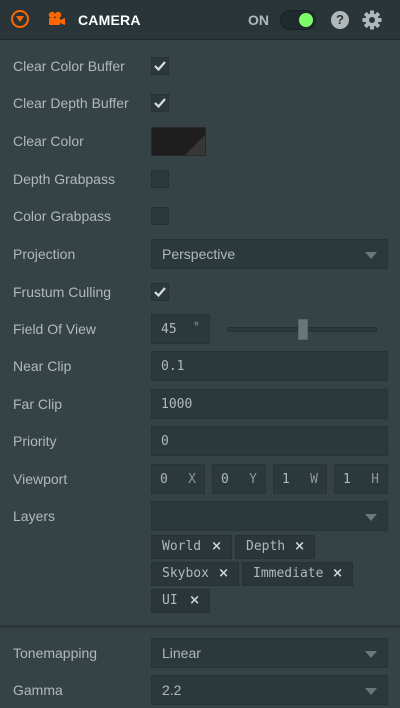 The width and height of the screenshot is (400, 708). What do you see at coordinates (298, 20) in the screenshot?
I see `enabled-toggle` at bounding box center [298, 20].